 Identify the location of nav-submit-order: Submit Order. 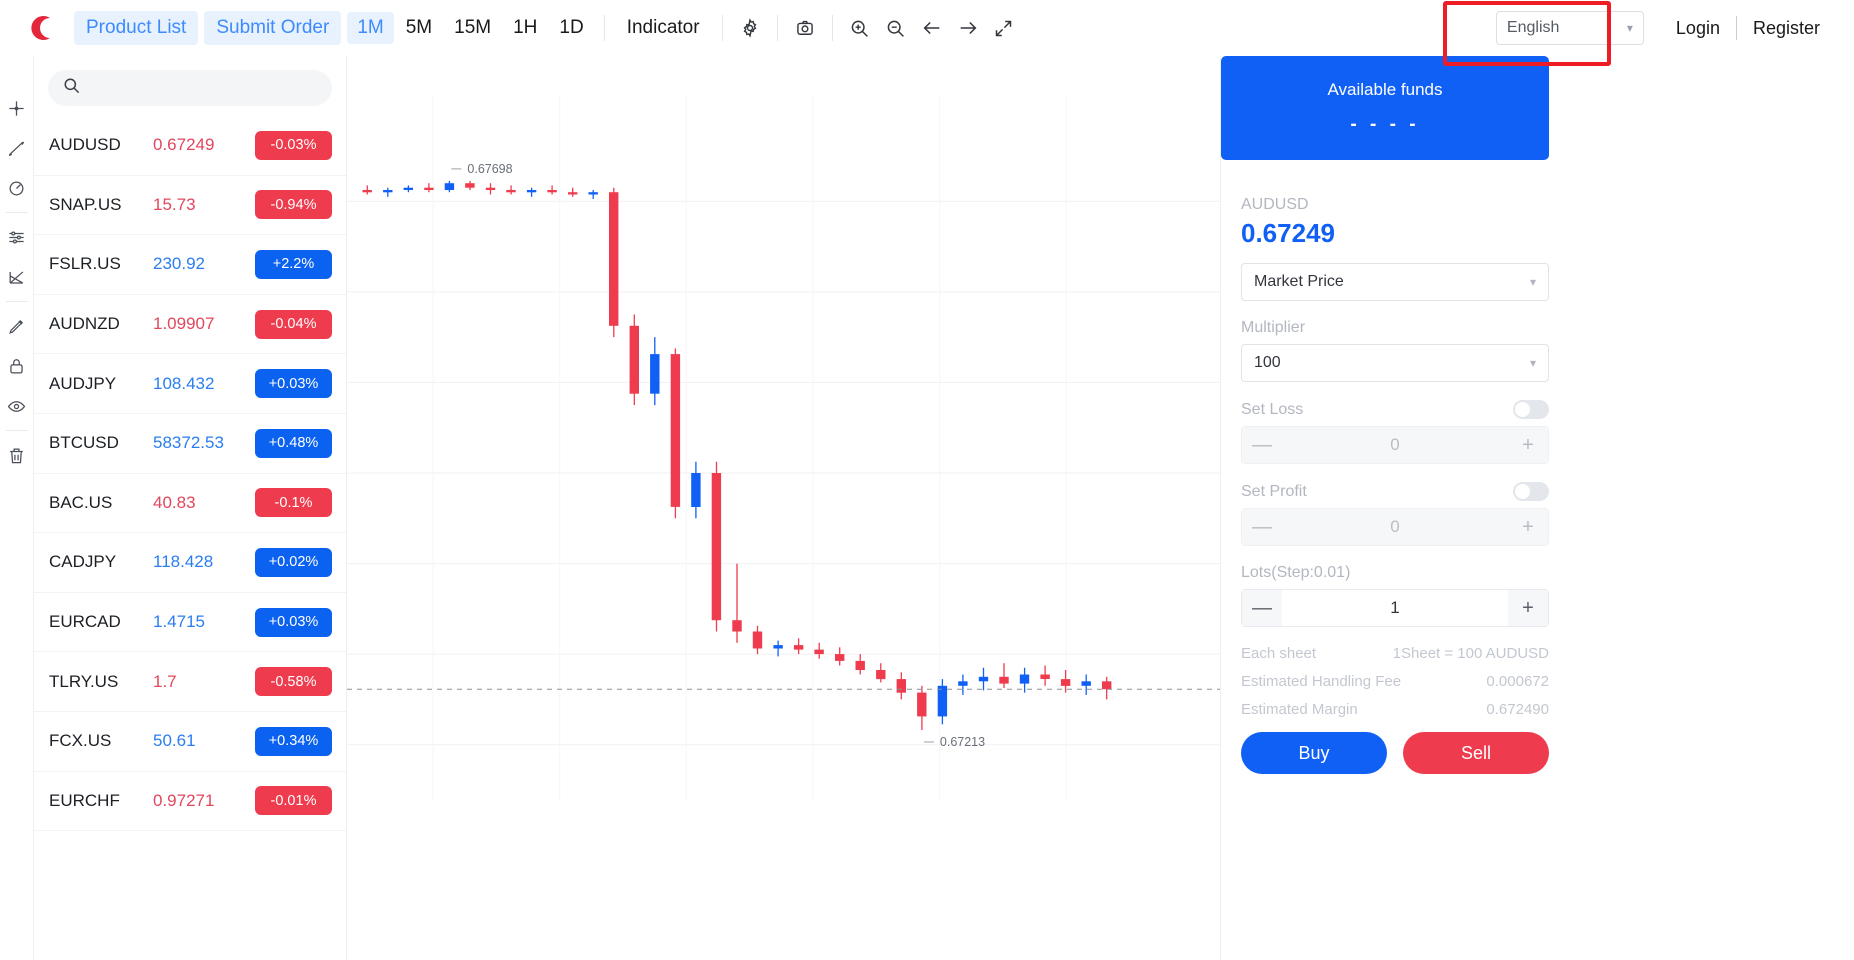
(273, 28).